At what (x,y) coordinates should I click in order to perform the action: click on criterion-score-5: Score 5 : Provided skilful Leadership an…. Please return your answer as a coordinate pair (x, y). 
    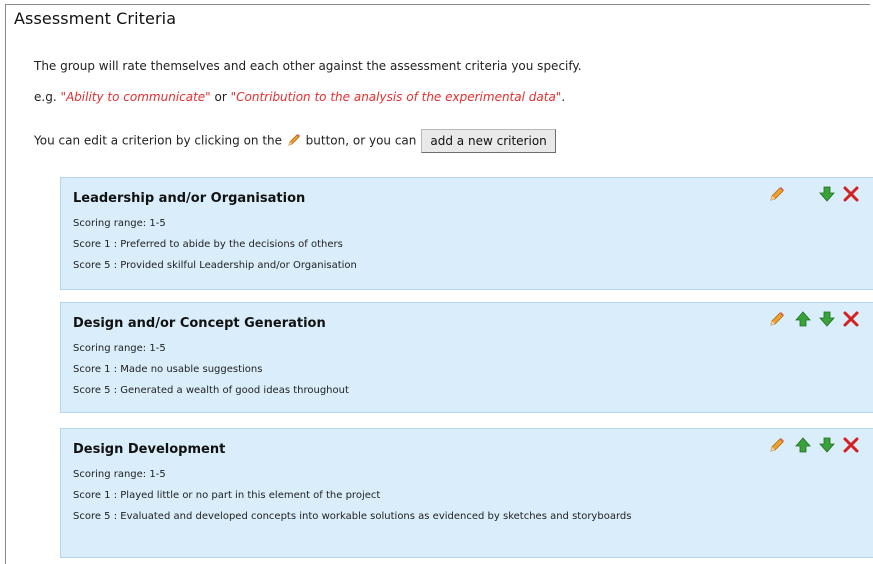
    Looking at the image, I should click on (215, 265).